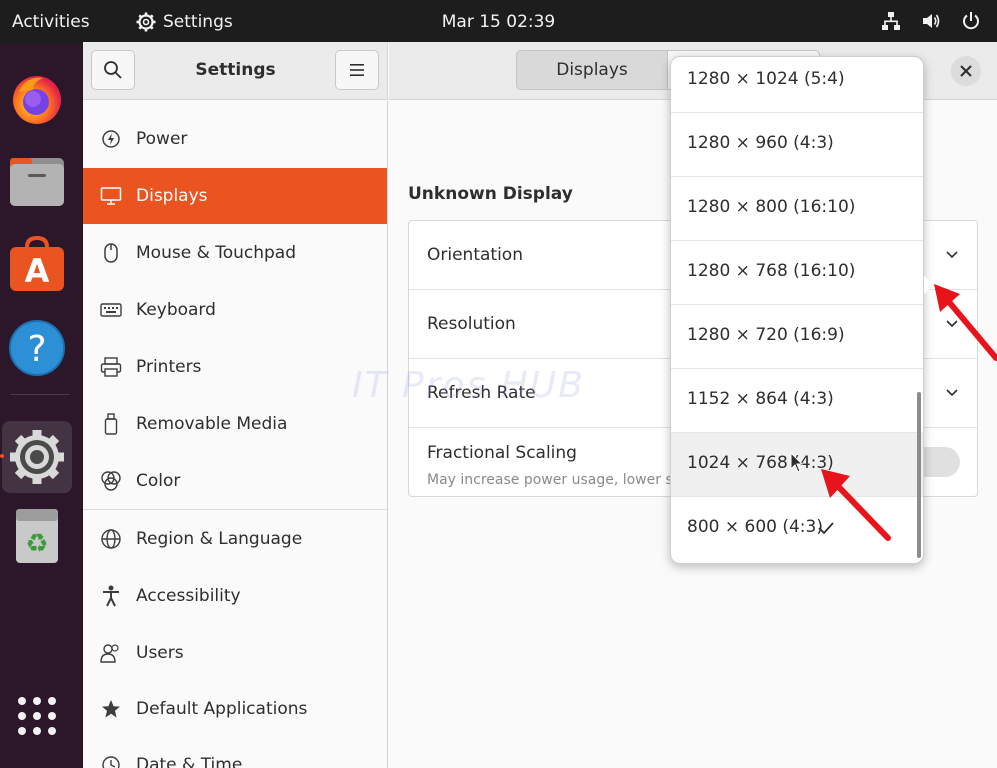 The image size is (997, 768). I want to click on close-button, so click(966, 71).